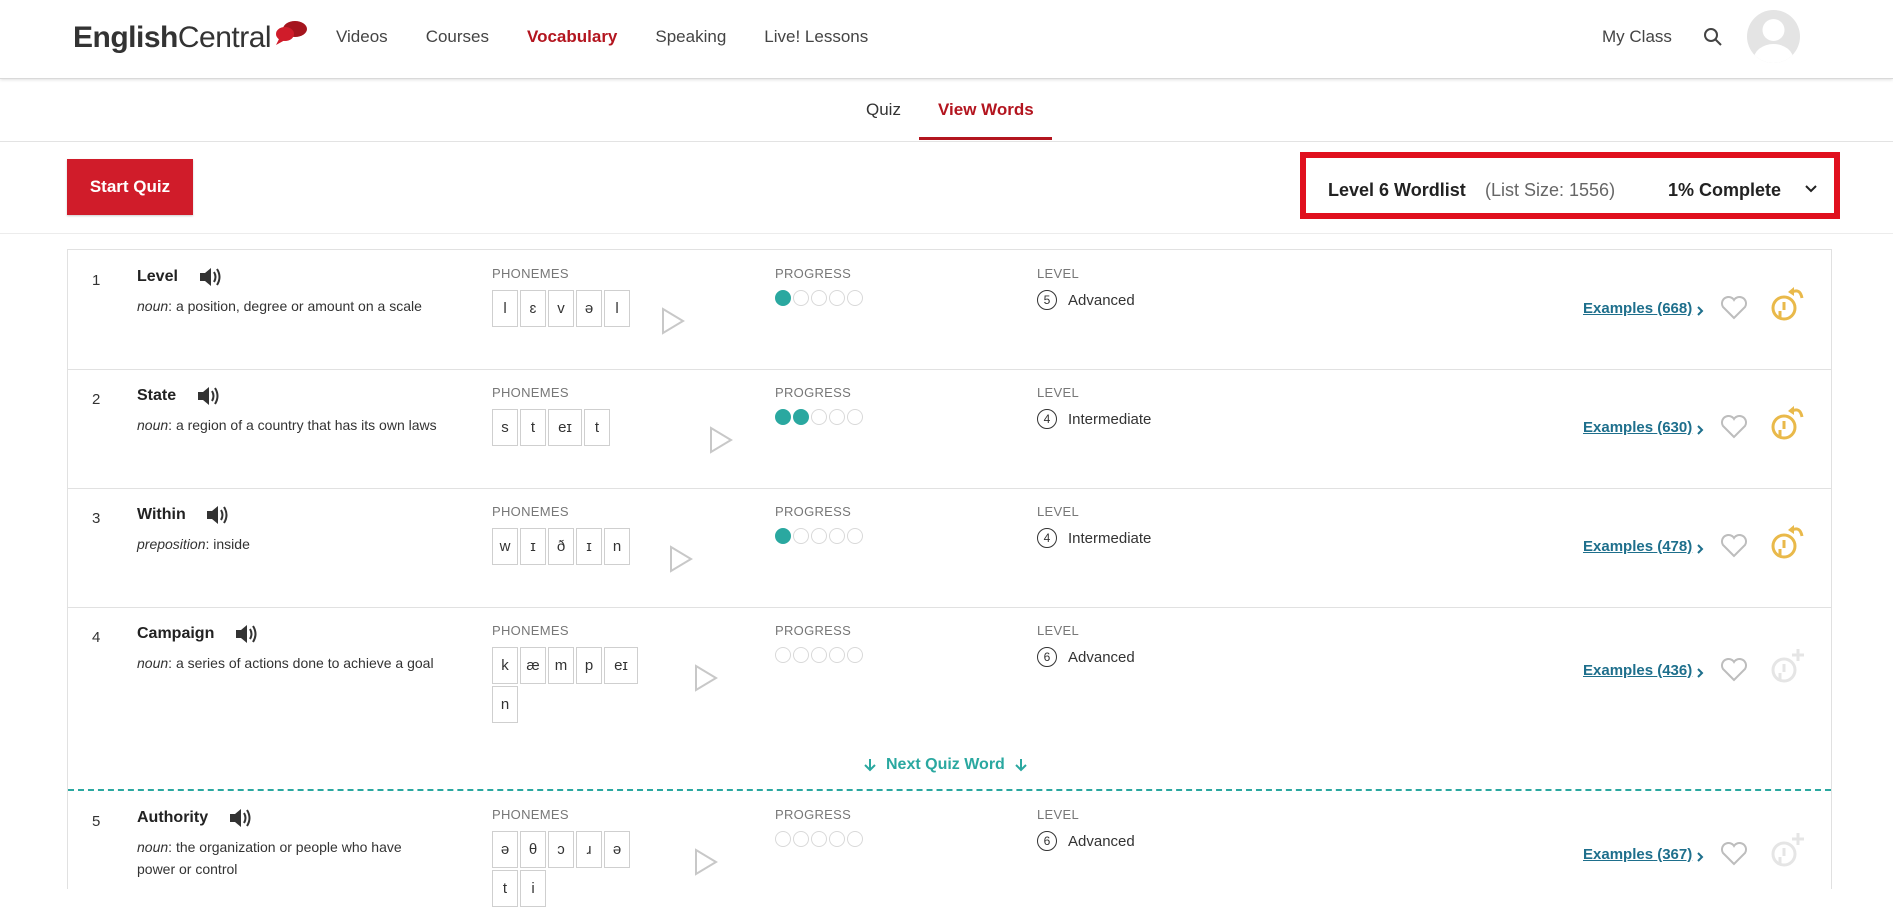  Describe the element at coordinates (946, 233) in the screenshot. I see `divider` at that location.